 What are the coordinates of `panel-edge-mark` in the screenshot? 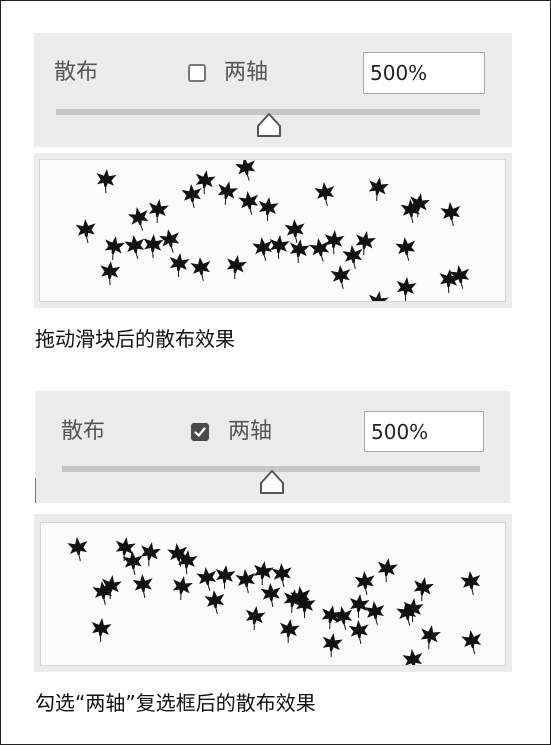 It's located at (35, 490).